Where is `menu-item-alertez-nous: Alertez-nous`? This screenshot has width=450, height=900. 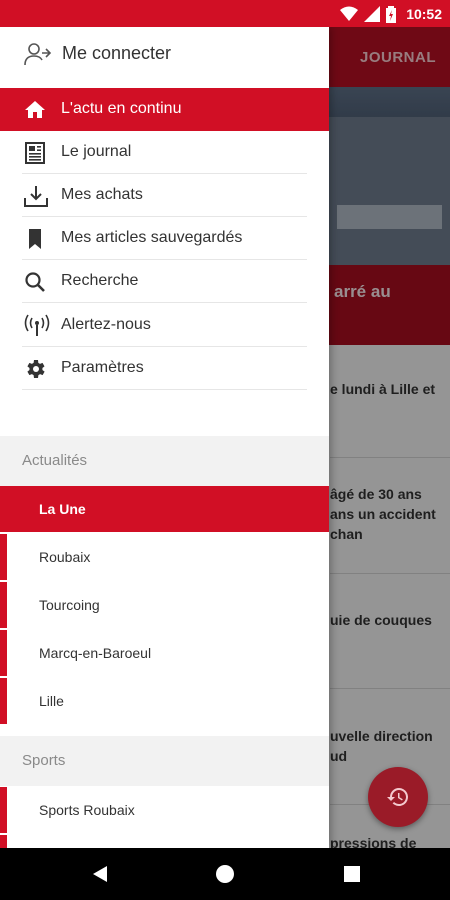 menu-item-alertez-nous: Alertez-nous is located at coordinates (164, 325).